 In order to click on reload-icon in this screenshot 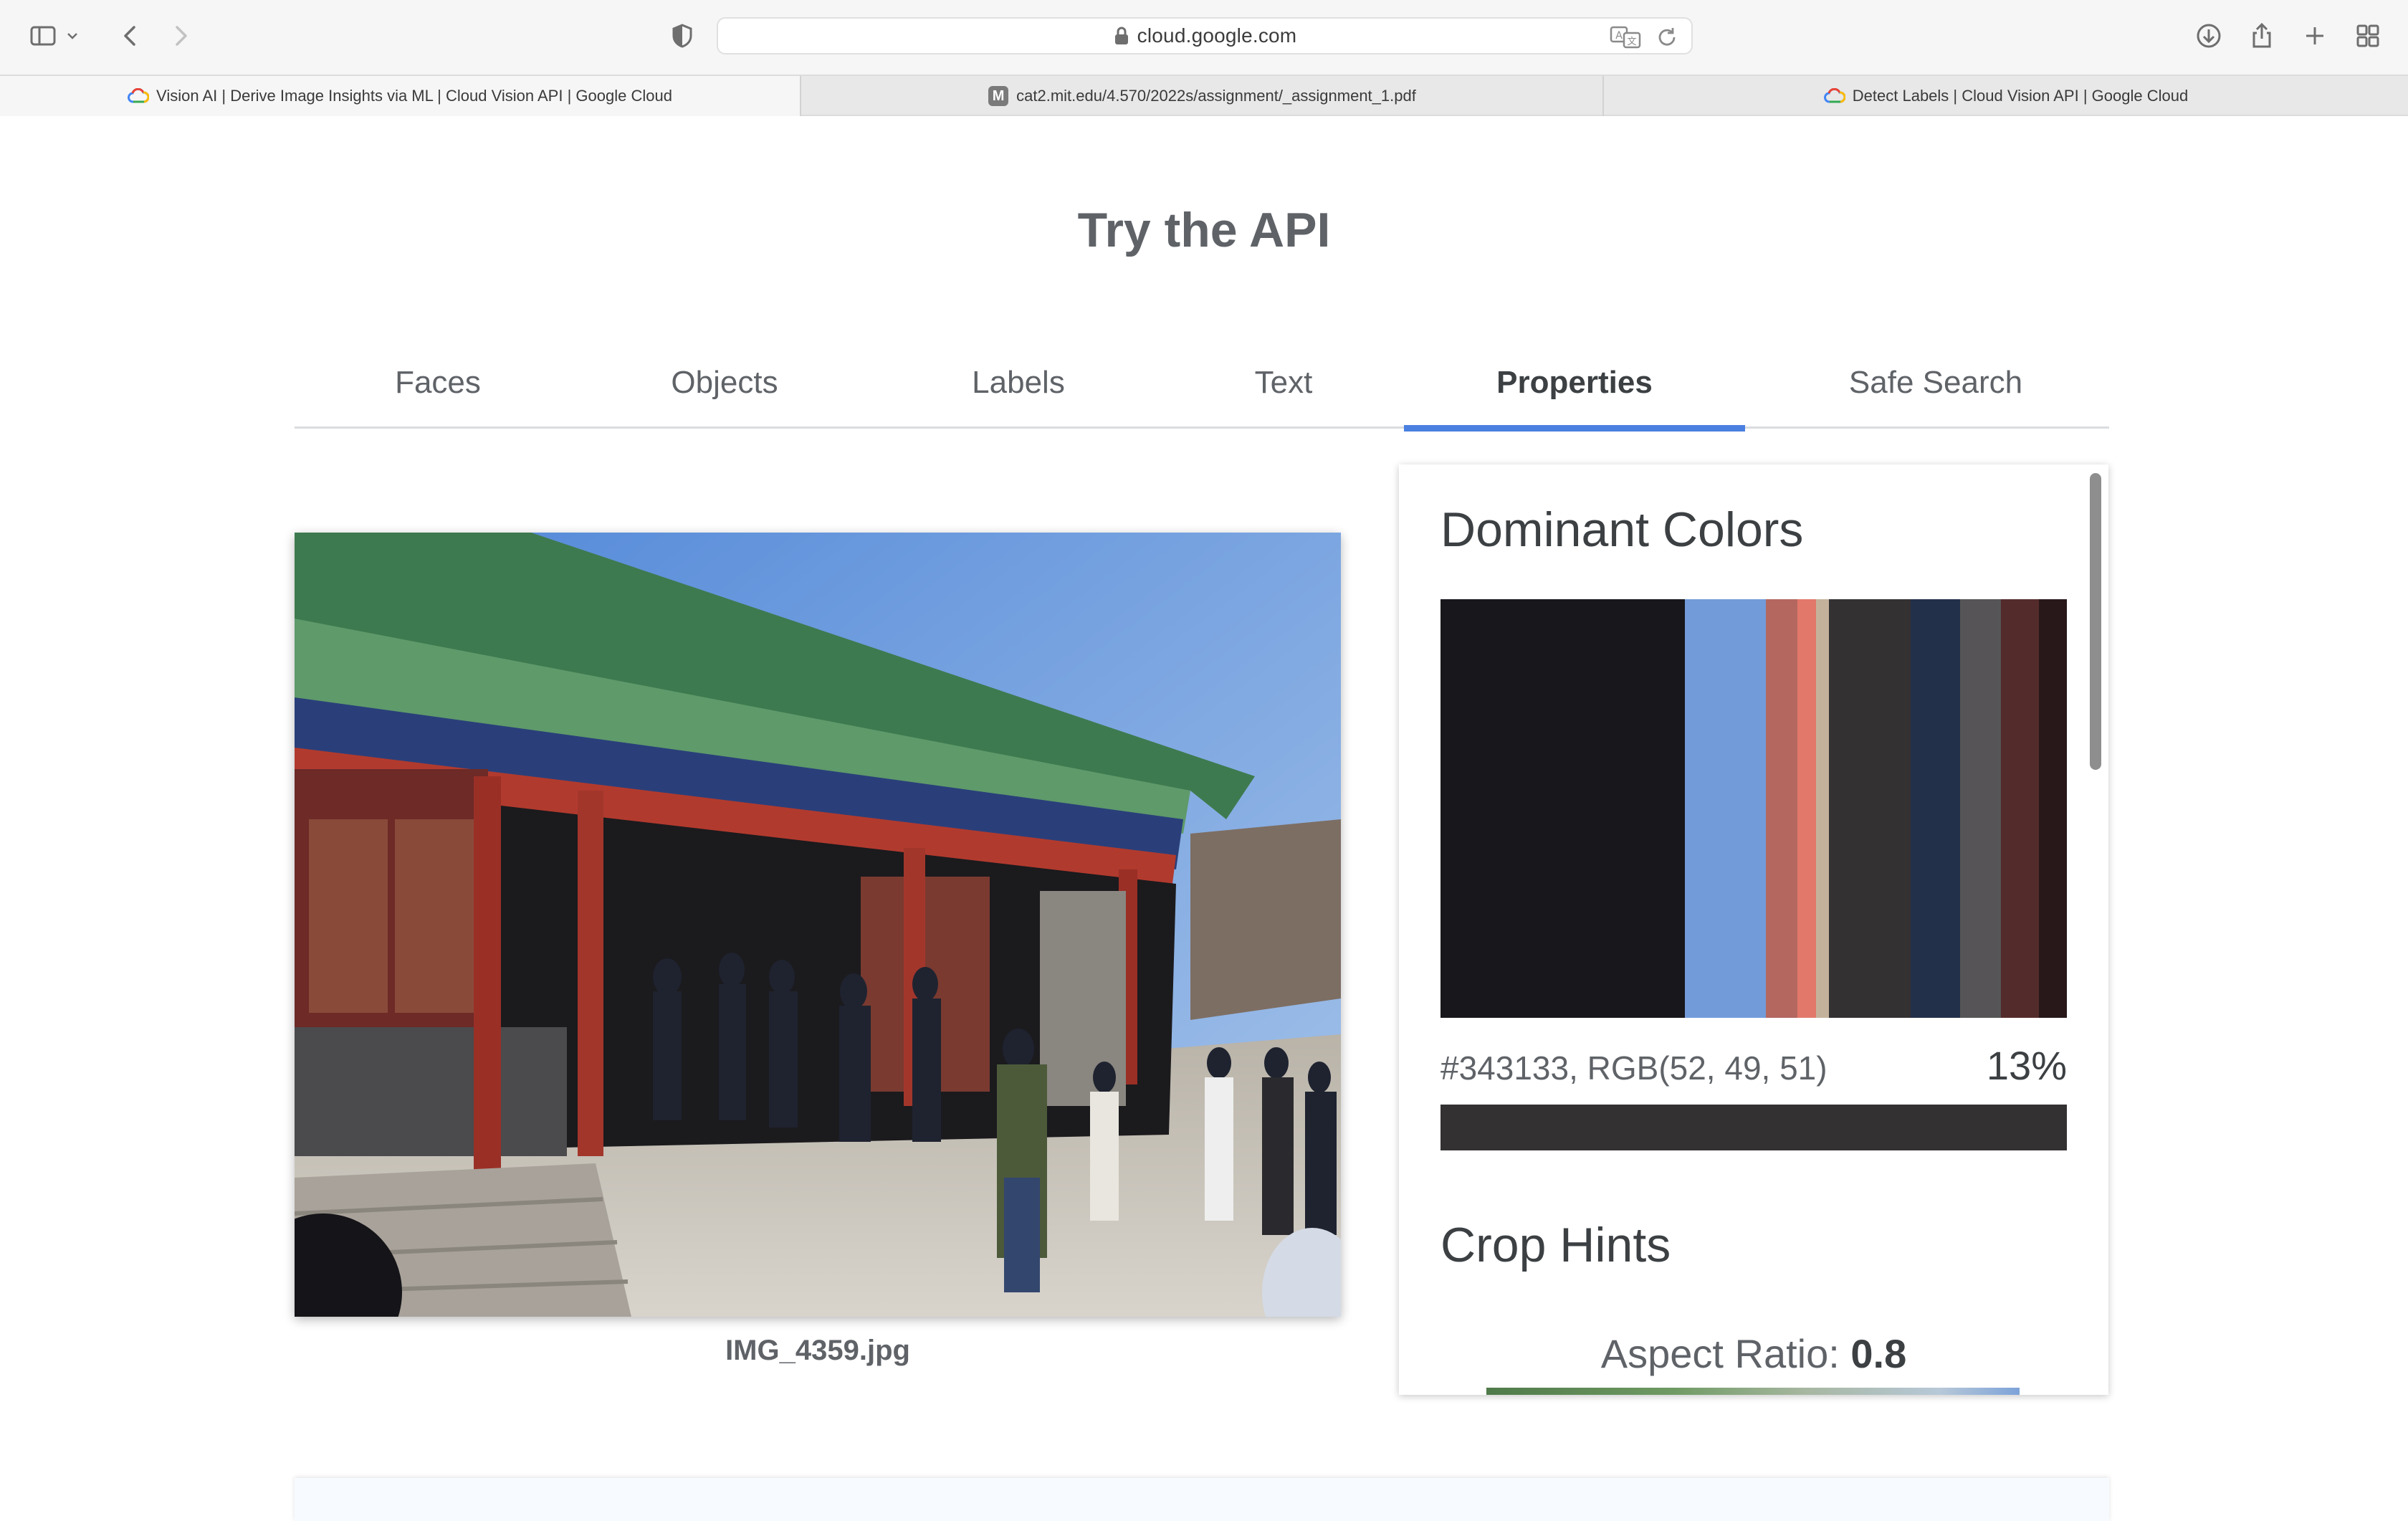, I will do `click(1667, 37)`.